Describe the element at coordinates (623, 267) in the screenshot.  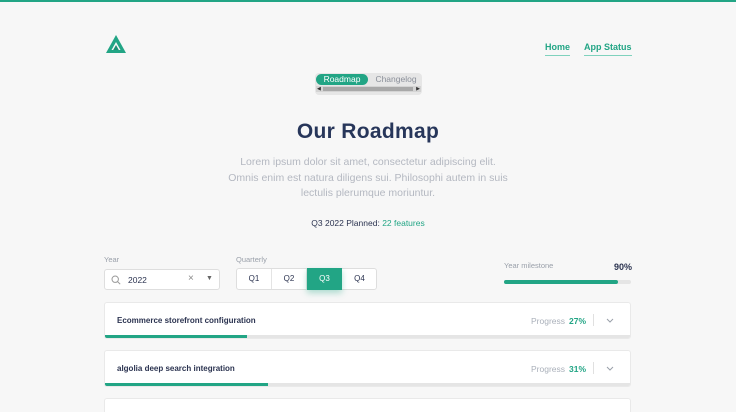
I see `year-milestone-value: 90%` at that location.